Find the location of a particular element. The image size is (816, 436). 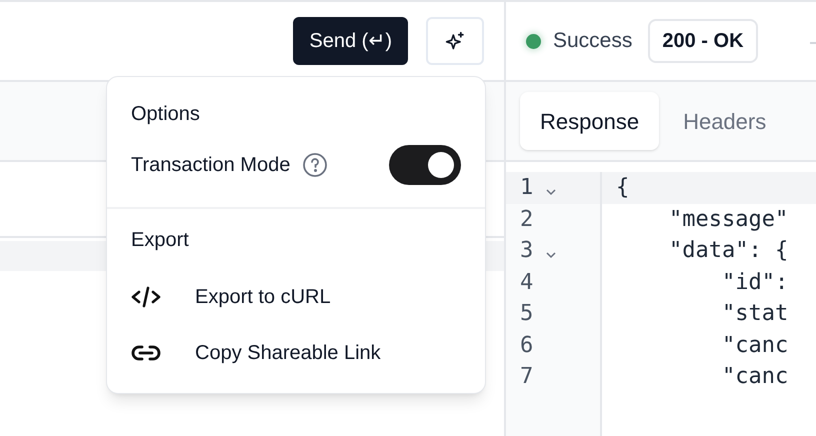

line-number: 7 is located at coordinates (527, 377).